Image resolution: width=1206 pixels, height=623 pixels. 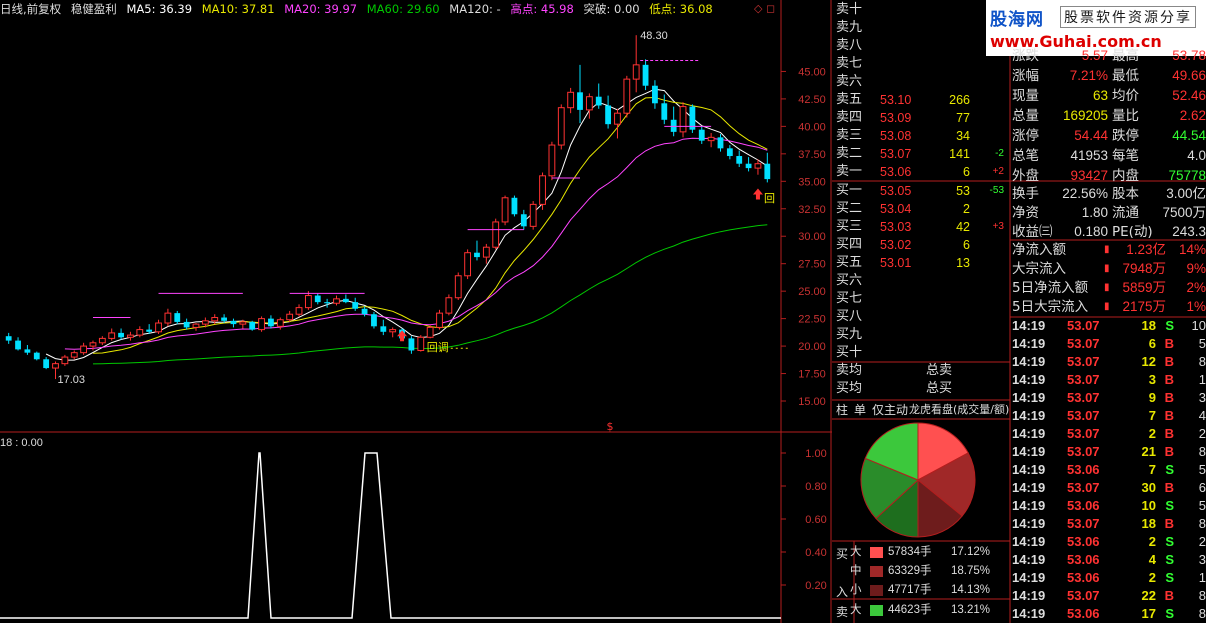 What do you see at coordinates (1109, 524) in the screenshot?
I see `tick-row: 14:19 53.07 18 B 8` at bounding box center [1109, 524].